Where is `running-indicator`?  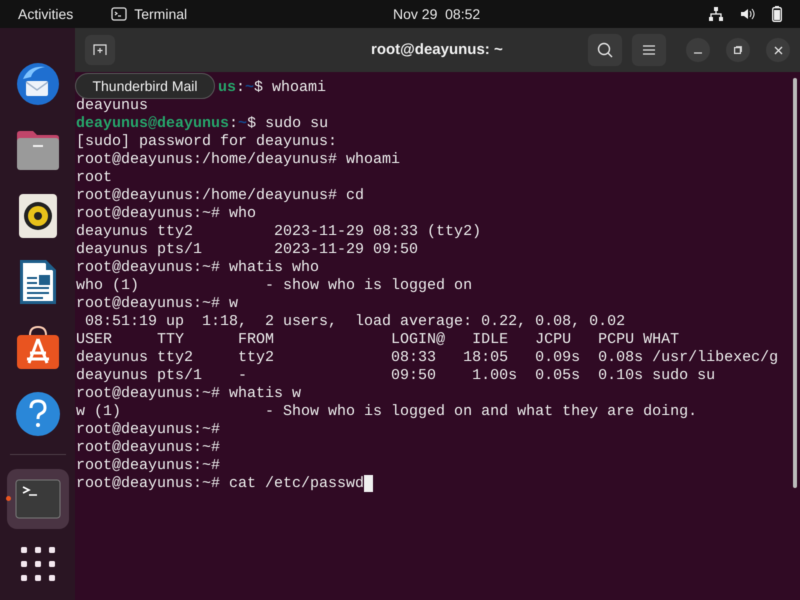
running-indicator is located at coordinates (8, 498).